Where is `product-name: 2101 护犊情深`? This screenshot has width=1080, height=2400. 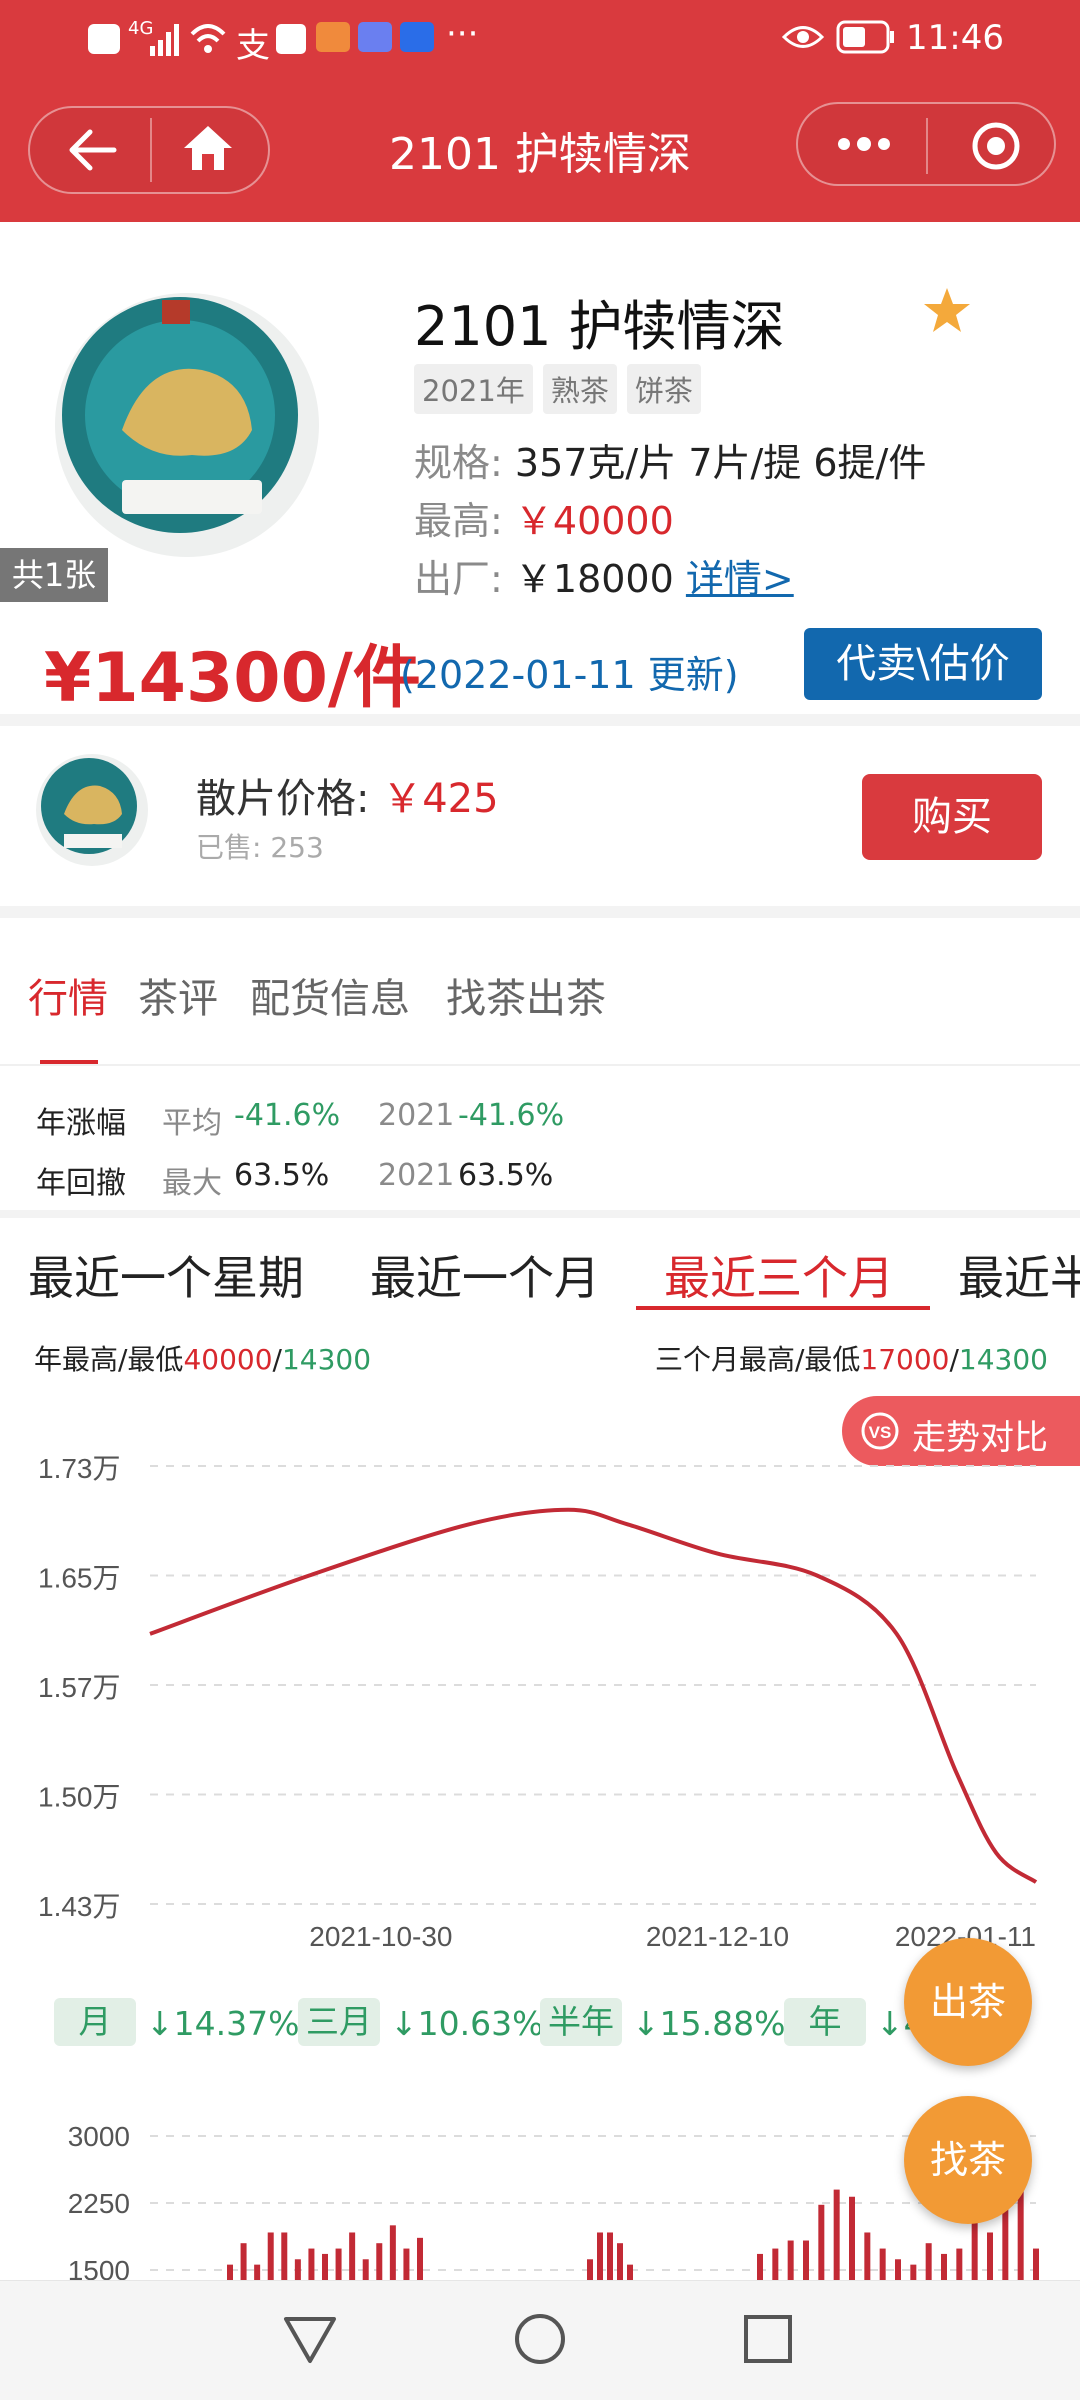
product-name: 2101 护犊情深 is located at coordinates (599, 326).